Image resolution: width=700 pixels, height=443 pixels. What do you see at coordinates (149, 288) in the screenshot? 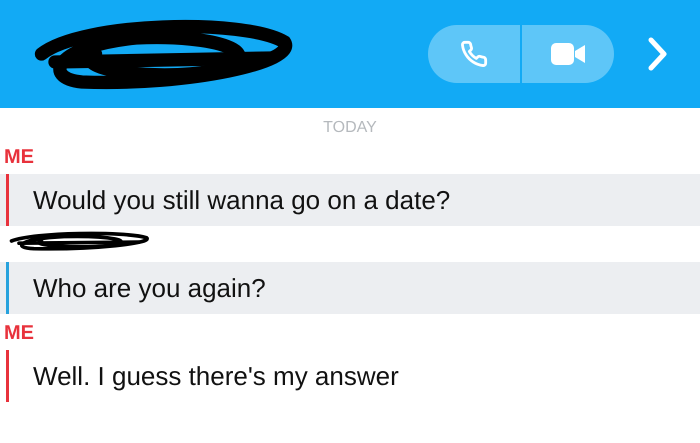
I see `message-text: Who are you again?` at bounding box center [149, 288].